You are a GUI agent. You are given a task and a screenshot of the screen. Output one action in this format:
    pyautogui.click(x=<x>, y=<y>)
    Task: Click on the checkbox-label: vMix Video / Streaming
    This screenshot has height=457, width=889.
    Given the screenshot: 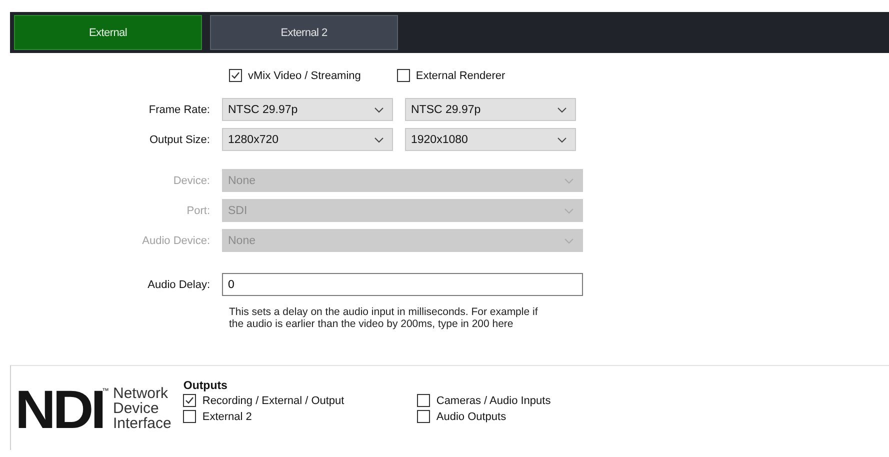 What is the action you would take?
    pyautogui.click(x=304, y=76)
    